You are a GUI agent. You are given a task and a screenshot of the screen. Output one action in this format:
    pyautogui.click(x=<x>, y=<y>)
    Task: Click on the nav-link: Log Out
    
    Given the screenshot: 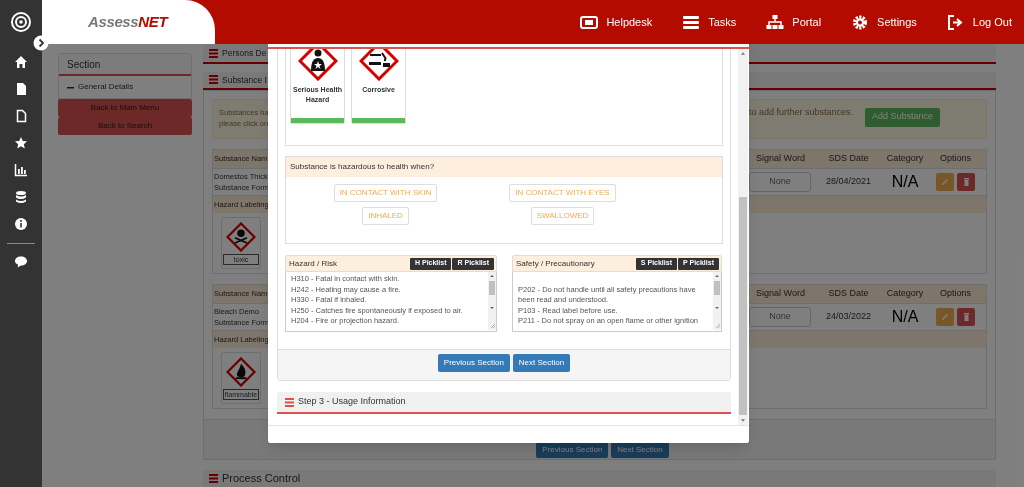 What is the action you would take?
    pyautogui.click(x=979, y=22)
    